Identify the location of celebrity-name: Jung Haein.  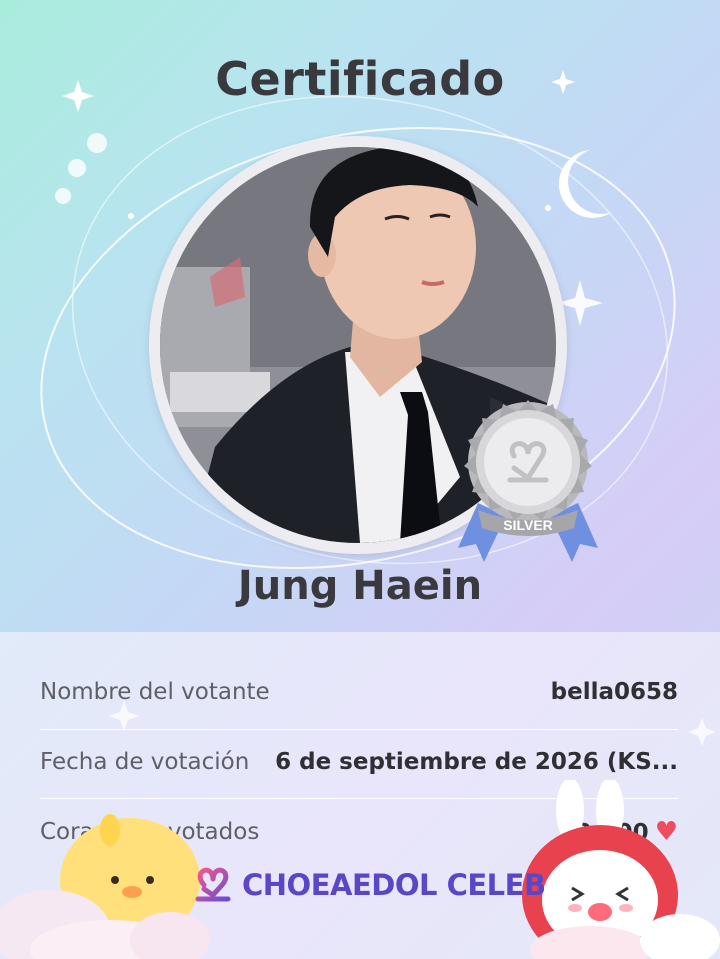
(360, 586).